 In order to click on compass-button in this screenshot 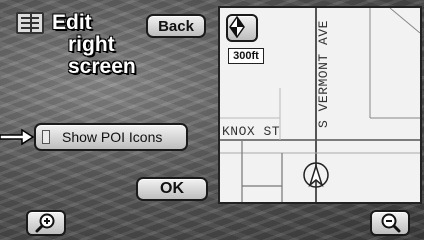, I will do `click(242, 28)`.